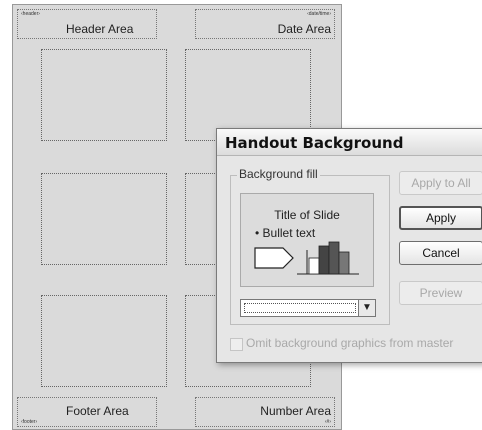 The width and height of the screenshot is (482, 430). I want to click on background-preview: Title of Slide • Bullet text, so click(307, 240).